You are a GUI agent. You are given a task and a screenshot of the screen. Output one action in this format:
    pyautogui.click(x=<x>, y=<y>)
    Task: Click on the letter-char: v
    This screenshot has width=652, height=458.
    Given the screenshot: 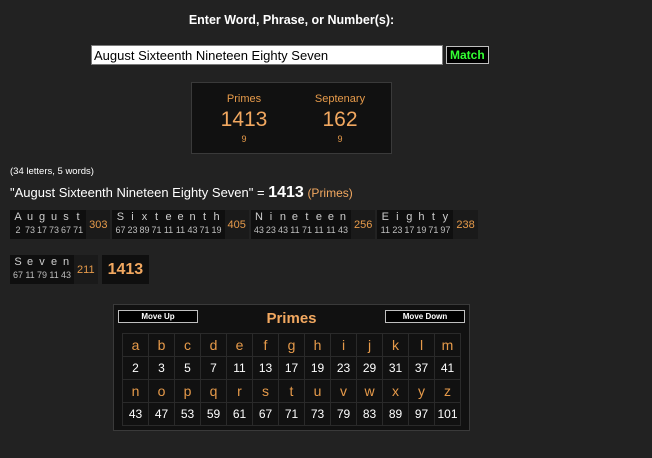 What is the action you would take?
    pyautogui.click(x=42, y=262)
    